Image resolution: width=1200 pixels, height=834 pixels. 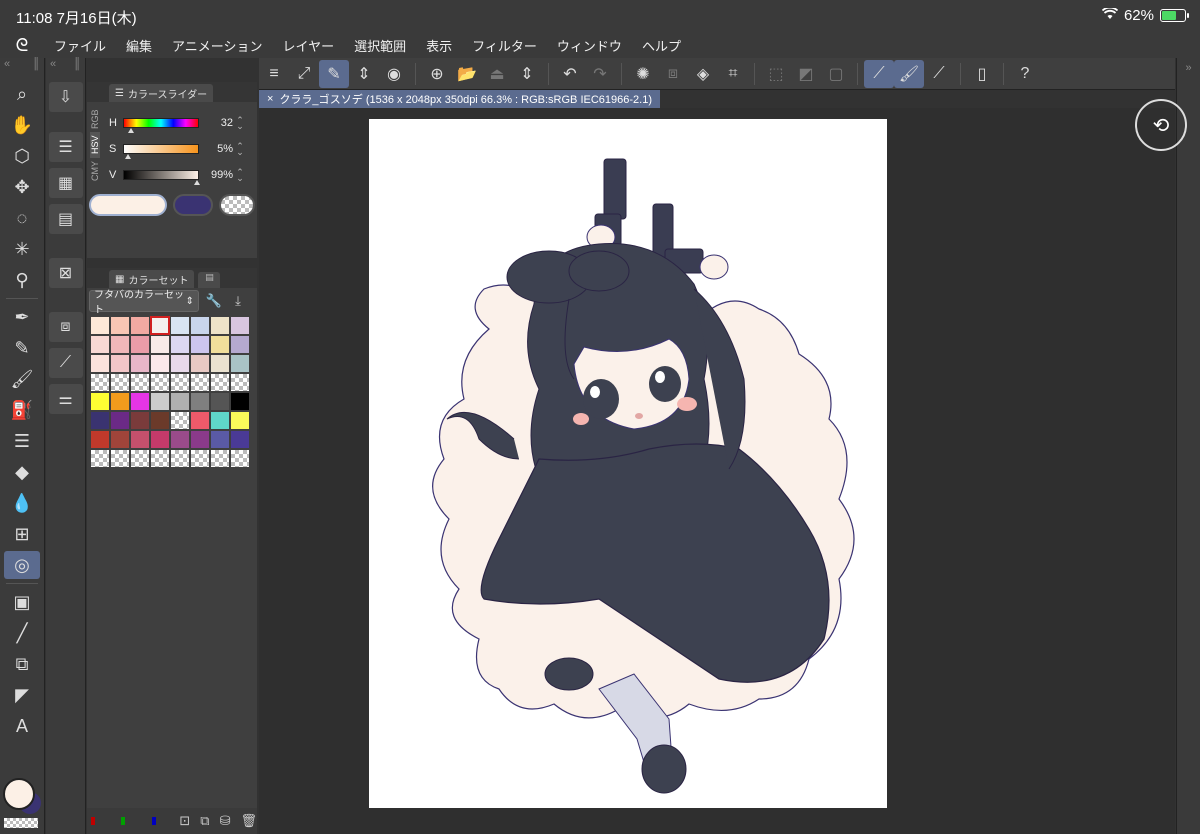 I want to click on mode-rgb: RGB, so click(x=95, y=119).